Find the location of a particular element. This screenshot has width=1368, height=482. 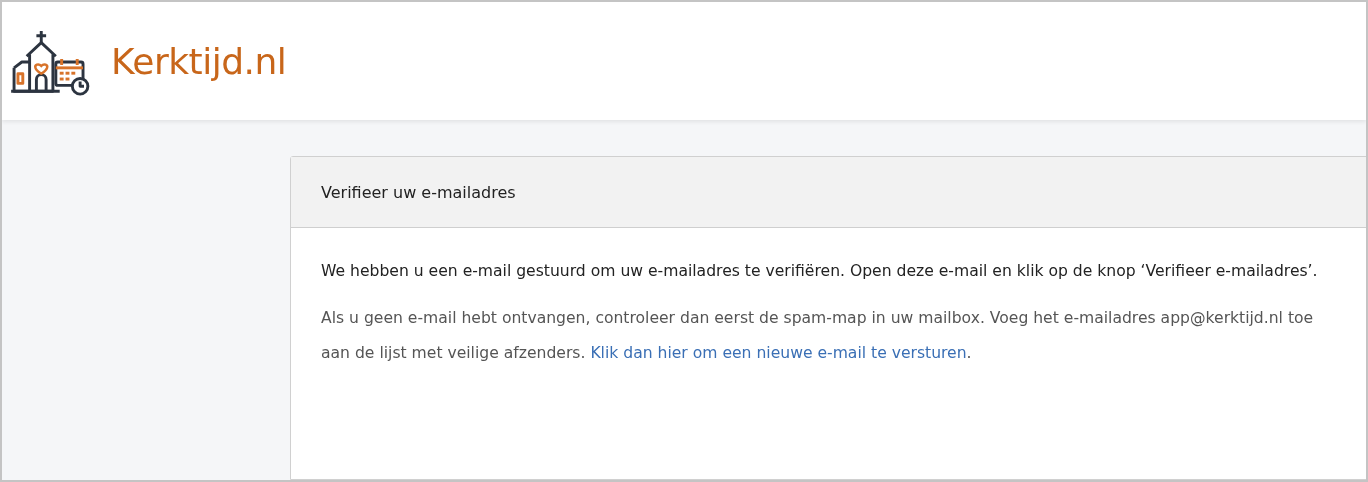

intro-paragraph: We hebben u een e-mail gestuurd om uw e-mailadres te verifiëren. Open deze e-mail en klik op de knop ‘Verifieer e-mailadres’. is located at coordinates (820, 271).